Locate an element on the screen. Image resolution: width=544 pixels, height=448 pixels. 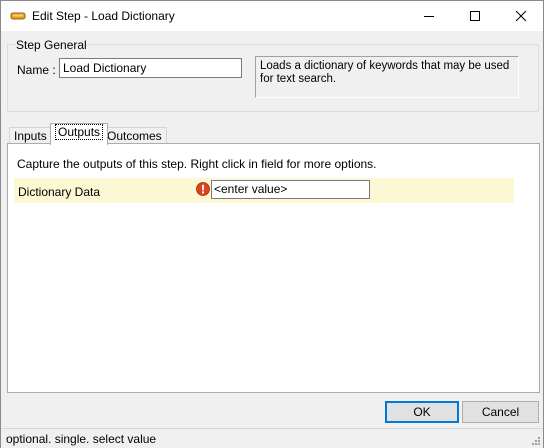
step-general-title: Step General is located at coordinates (51, 45).